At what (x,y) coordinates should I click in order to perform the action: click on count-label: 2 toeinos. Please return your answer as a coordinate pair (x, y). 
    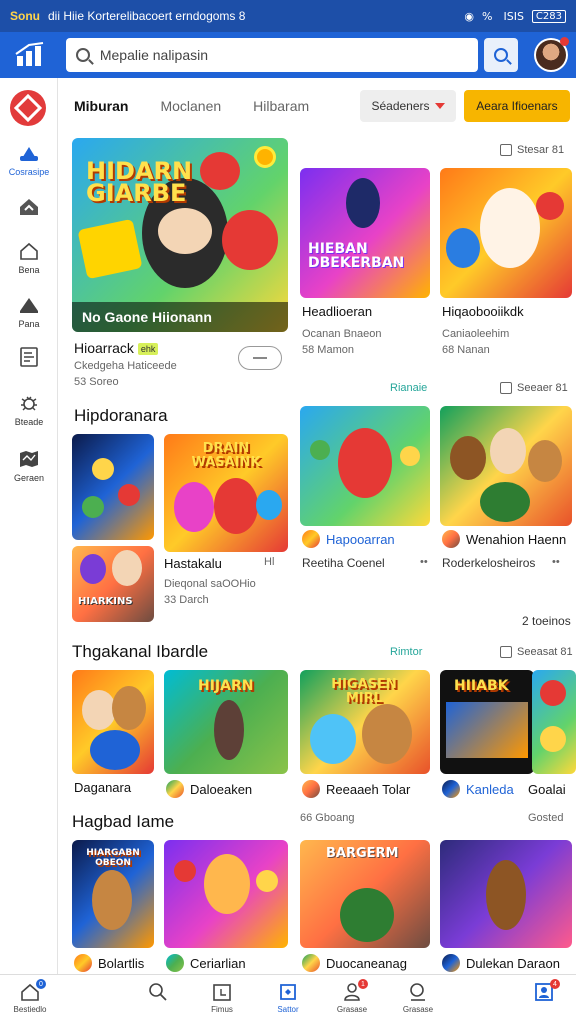
    Looking at the image, I should click on (546, 621).